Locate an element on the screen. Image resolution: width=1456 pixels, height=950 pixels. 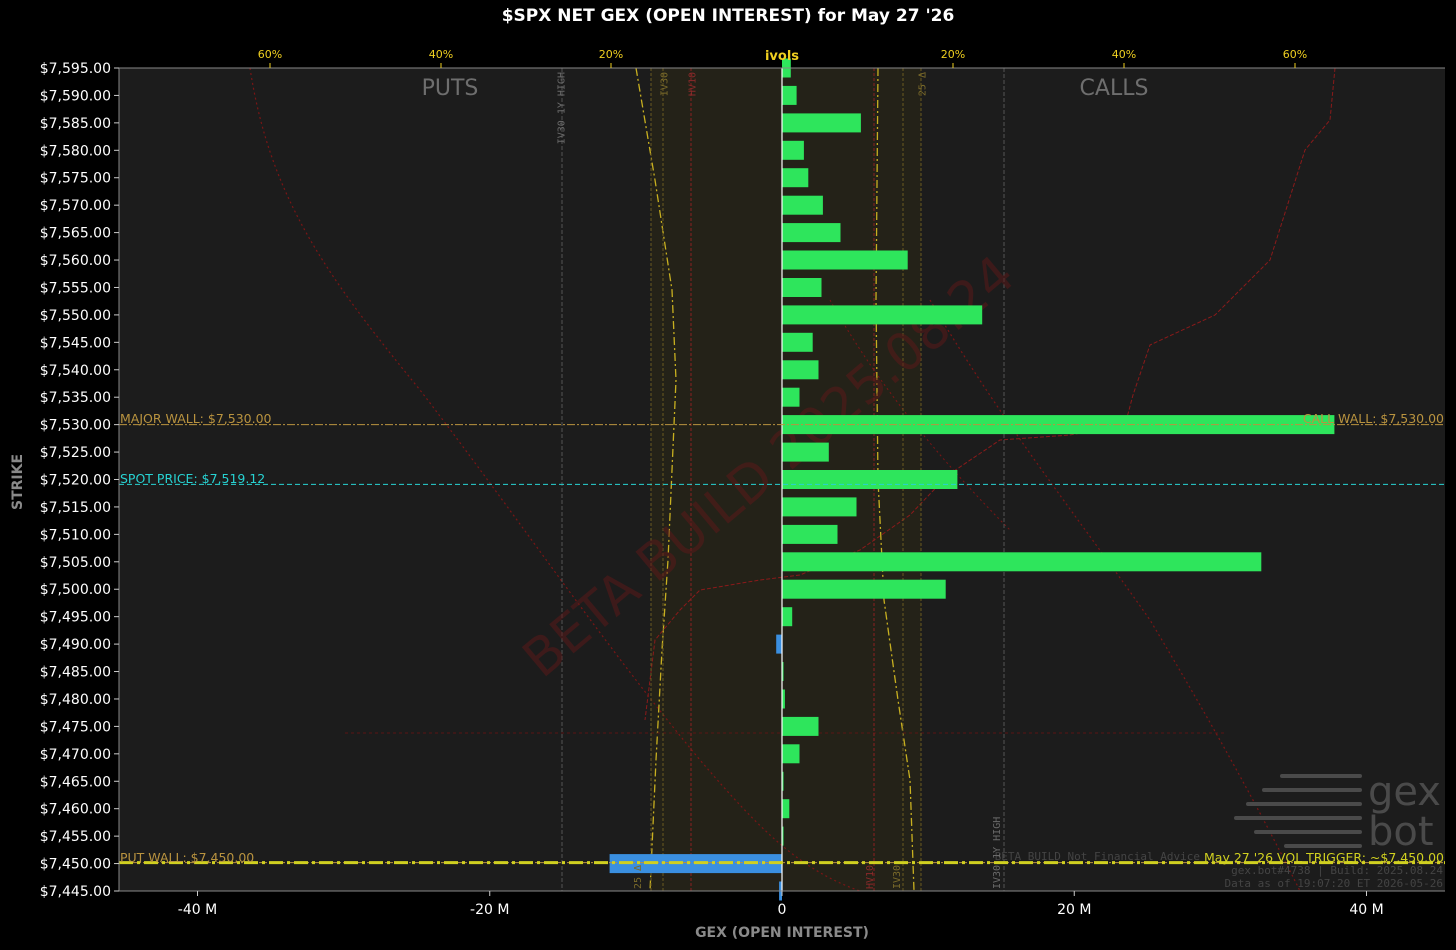
y-tick-label: $7,575.00 is located at coordinates (75, 179).